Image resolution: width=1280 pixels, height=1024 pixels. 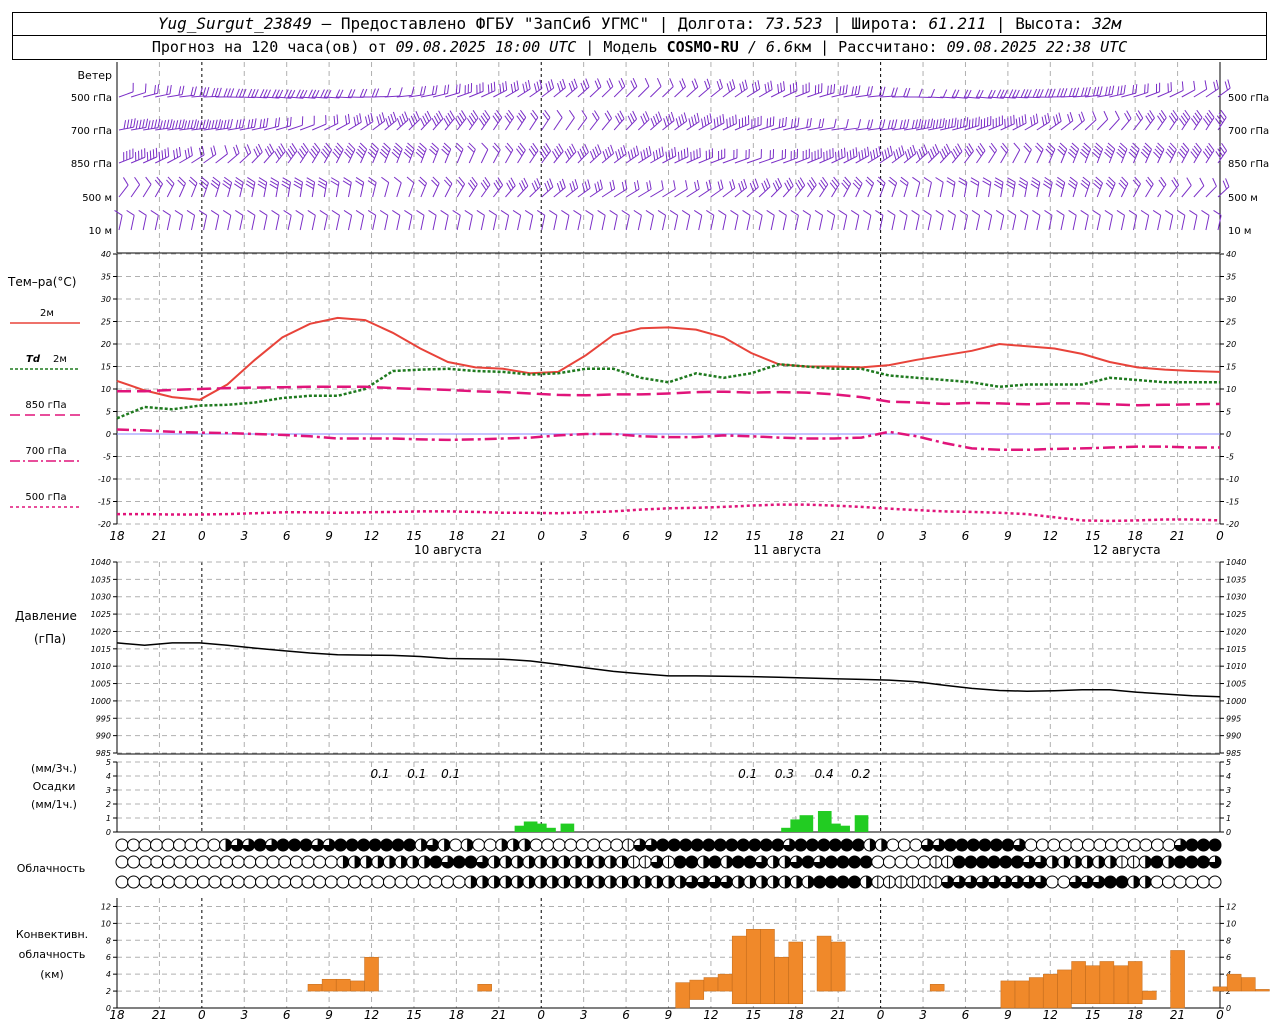 What do you see at coordinates (108, 762) in the screenshot?
I see `ytick-label-left: 5` at bounding box center [108, 762].